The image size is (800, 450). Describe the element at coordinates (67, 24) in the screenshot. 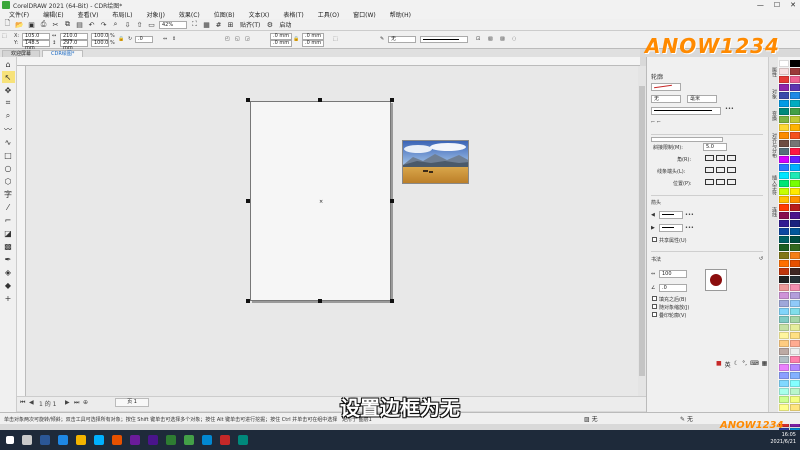

I see `copy-icon: ⧉` at that location.